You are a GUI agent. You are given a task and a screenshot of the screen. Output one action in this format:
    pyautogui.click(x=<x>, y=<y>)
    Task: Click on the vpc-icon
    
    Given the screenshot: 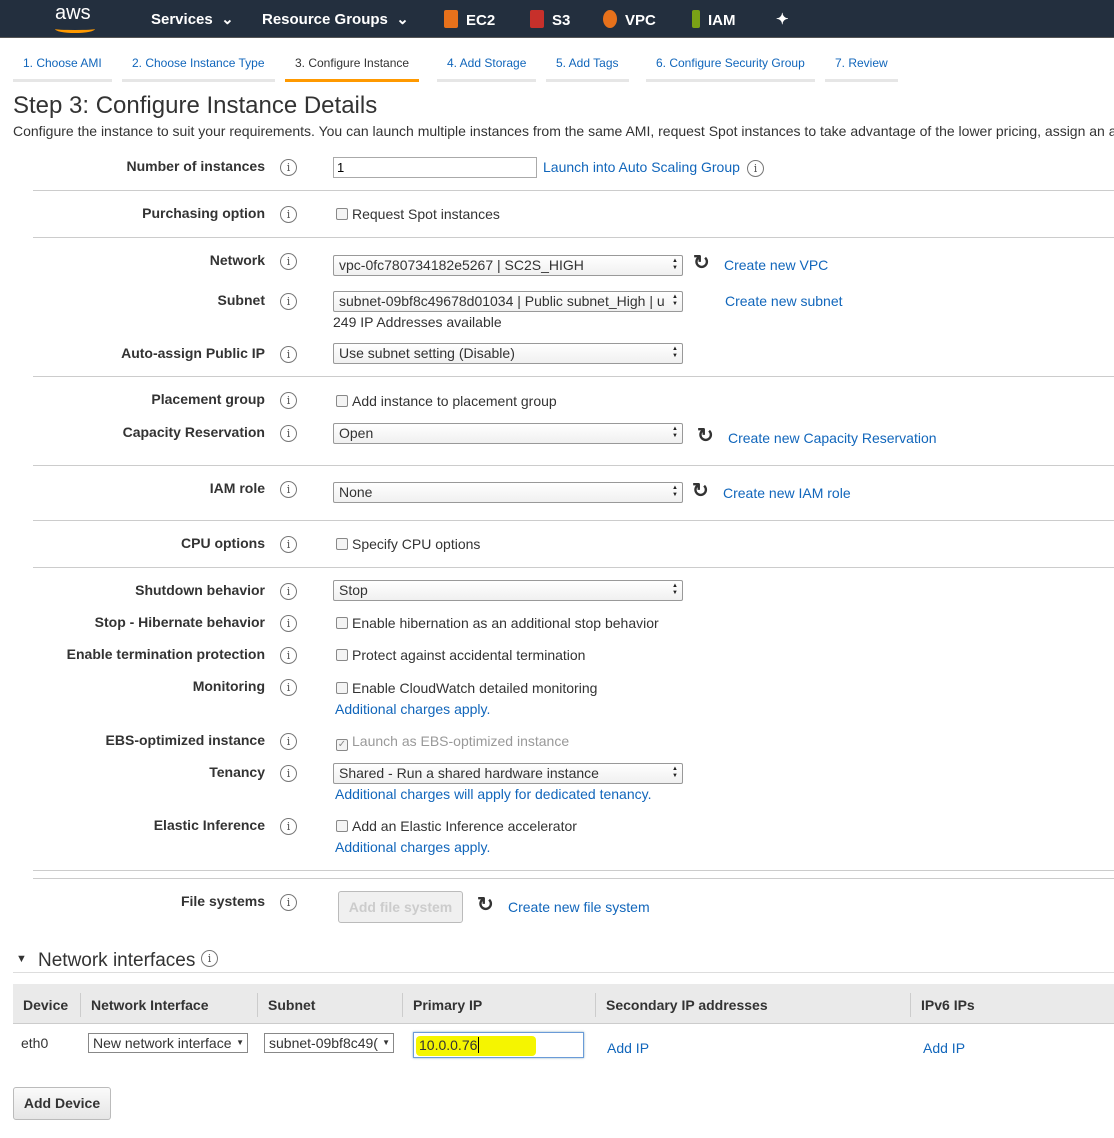 What is the action you would take?
    pyautogui.click(x=610, y=19)
    